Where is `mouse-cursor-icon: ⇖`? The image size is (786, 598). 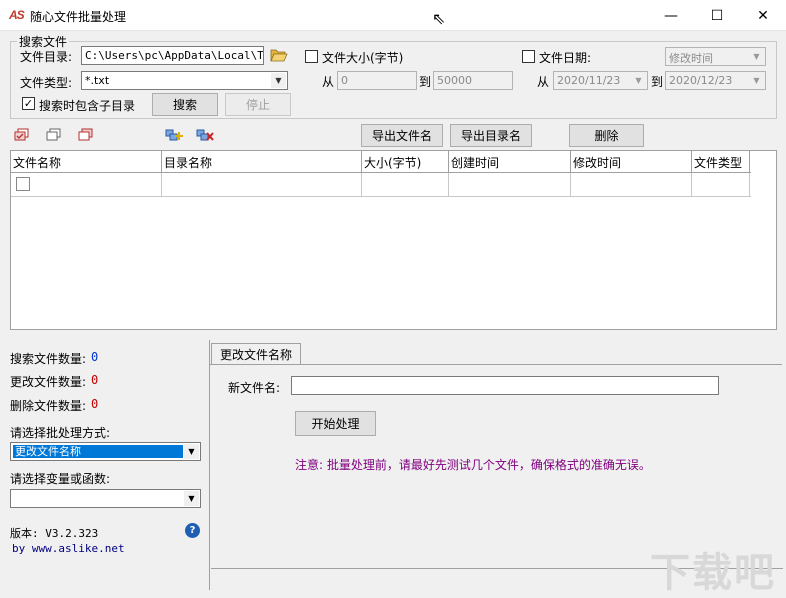
mouse-cursor-icon: ⇖ is located at coordinates (439, 18).